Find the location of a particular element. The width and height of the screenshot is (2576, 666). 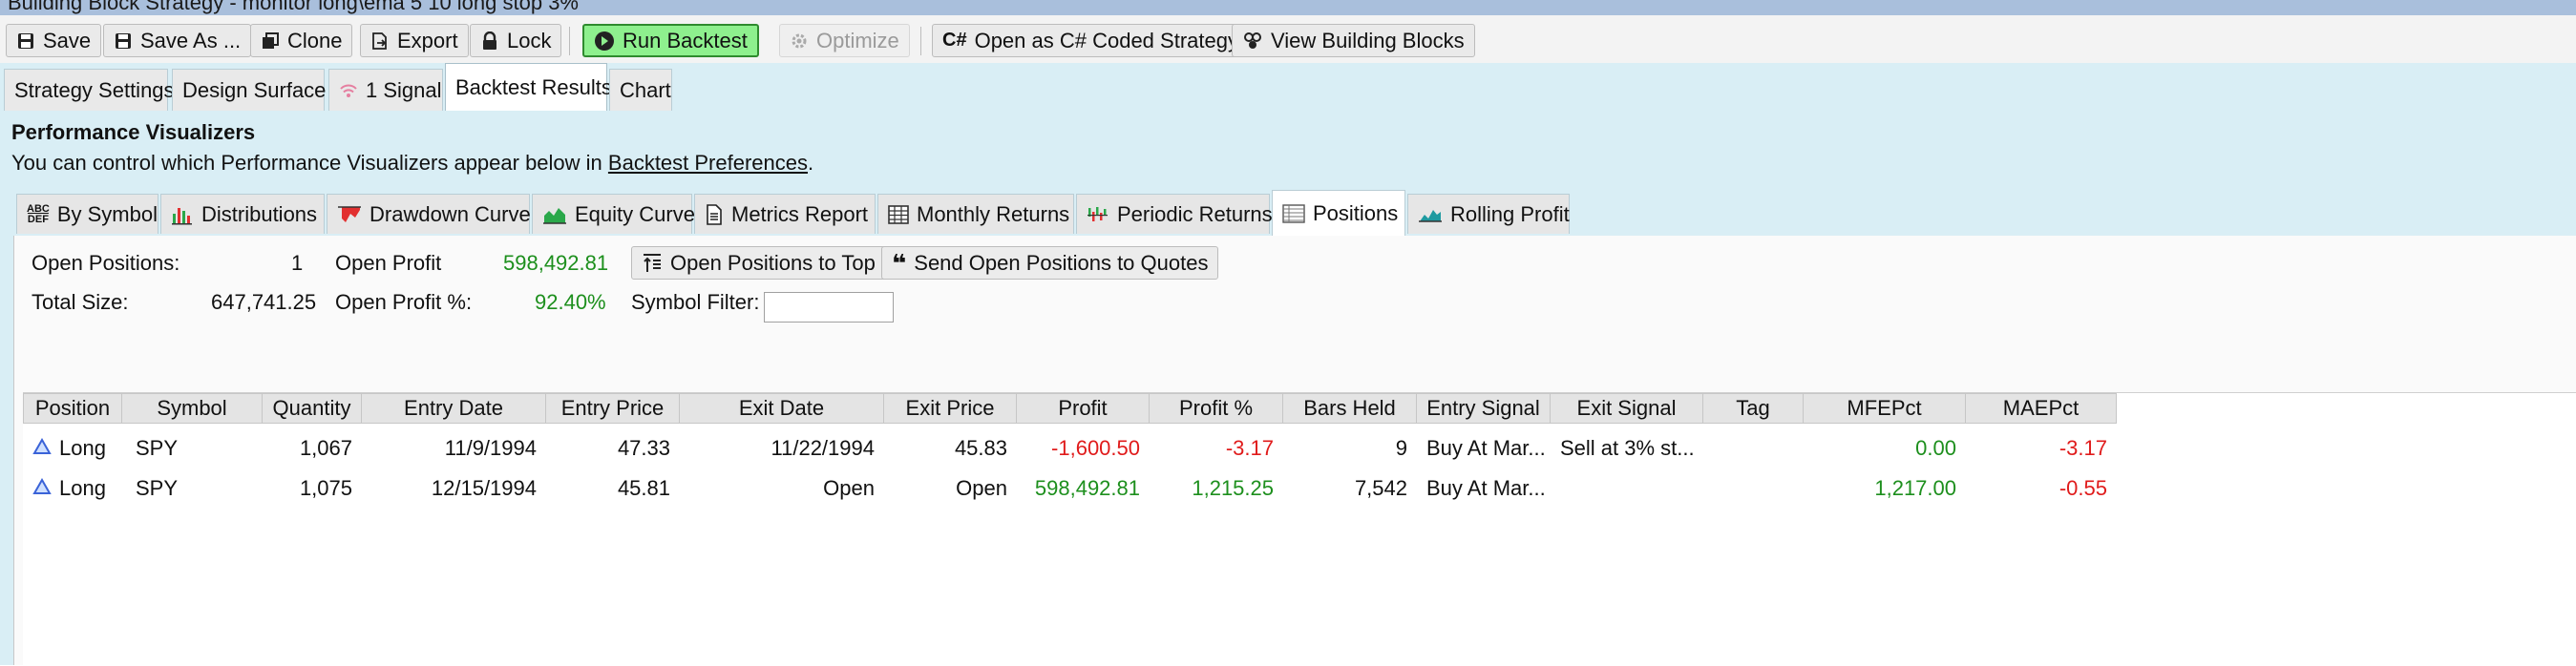

tab-positions: Positions is located at coordinates (1338, 213).